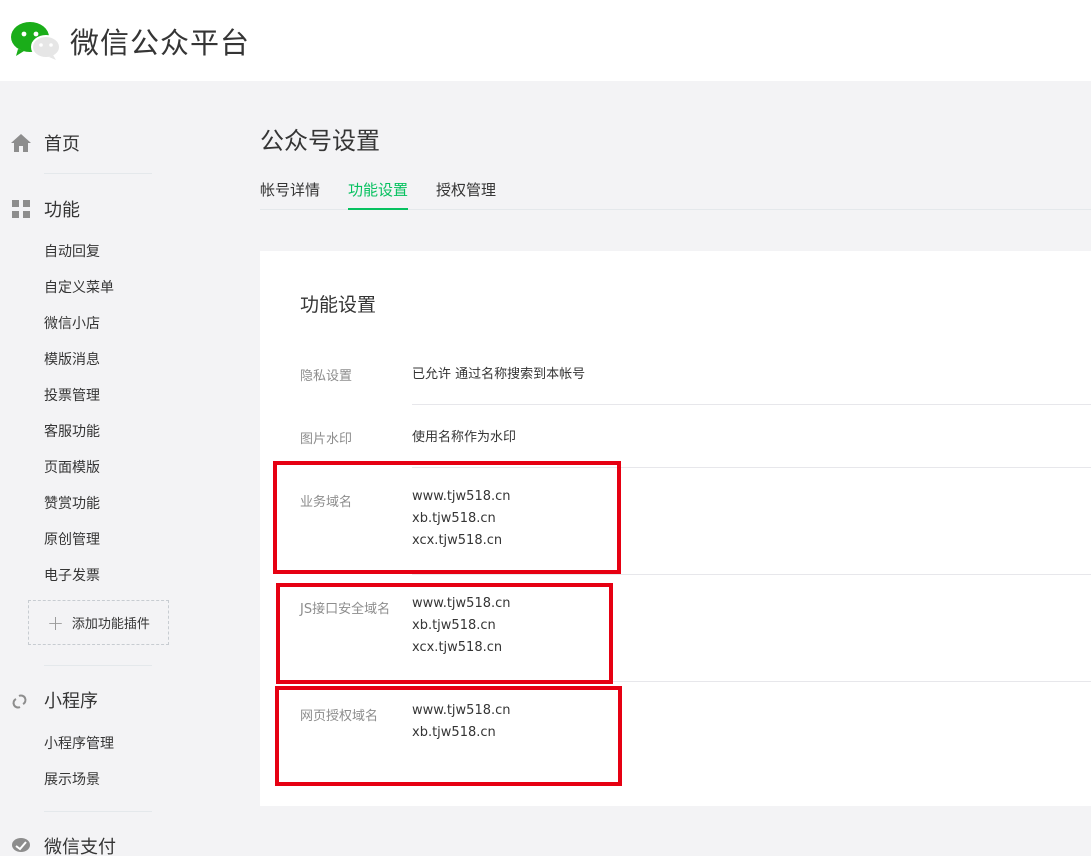 The image size is (1091, 856). What do you see at coordinates (72, 539) in the screenshot?
I see `sidebar-item-original: 原创管理` at bounding box center [72, 539].